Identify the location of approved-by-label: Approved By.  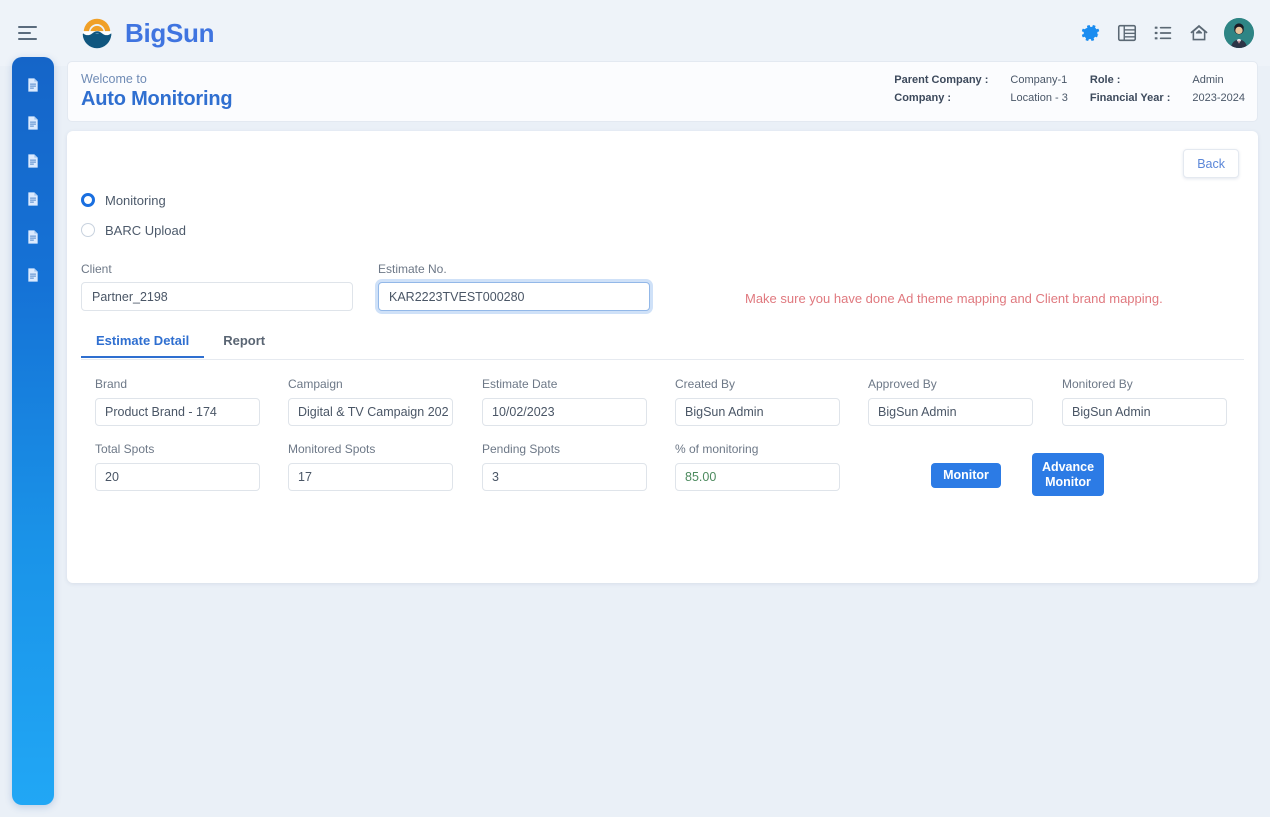
(902, 384).